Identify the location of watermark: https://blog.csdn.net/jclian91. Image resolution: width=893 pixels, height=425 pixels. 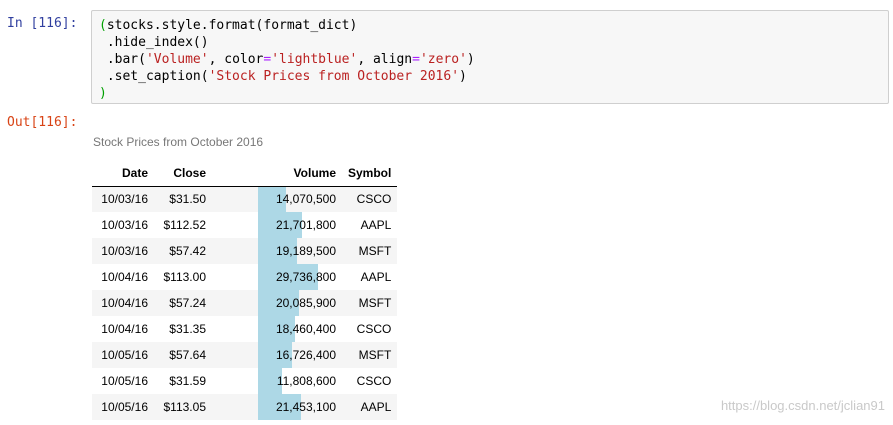
(802, 405).